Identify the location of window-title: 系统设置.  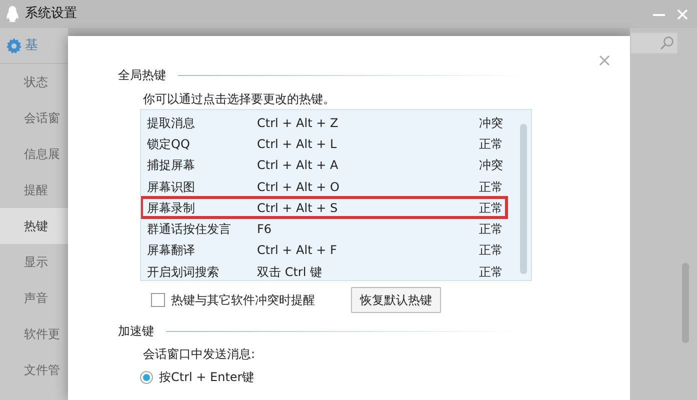
(51, 14).